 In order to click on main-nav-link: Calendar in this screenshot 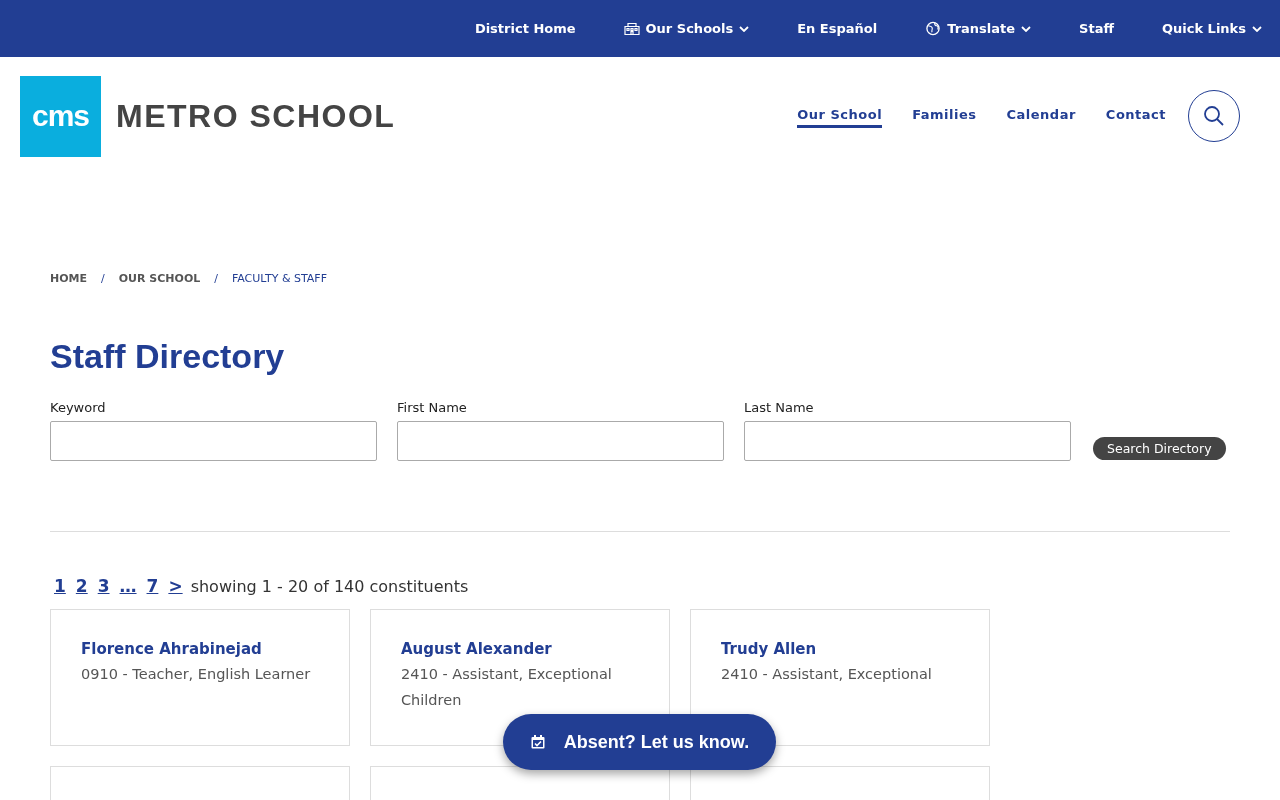, I will do `click(1041, 117)`.